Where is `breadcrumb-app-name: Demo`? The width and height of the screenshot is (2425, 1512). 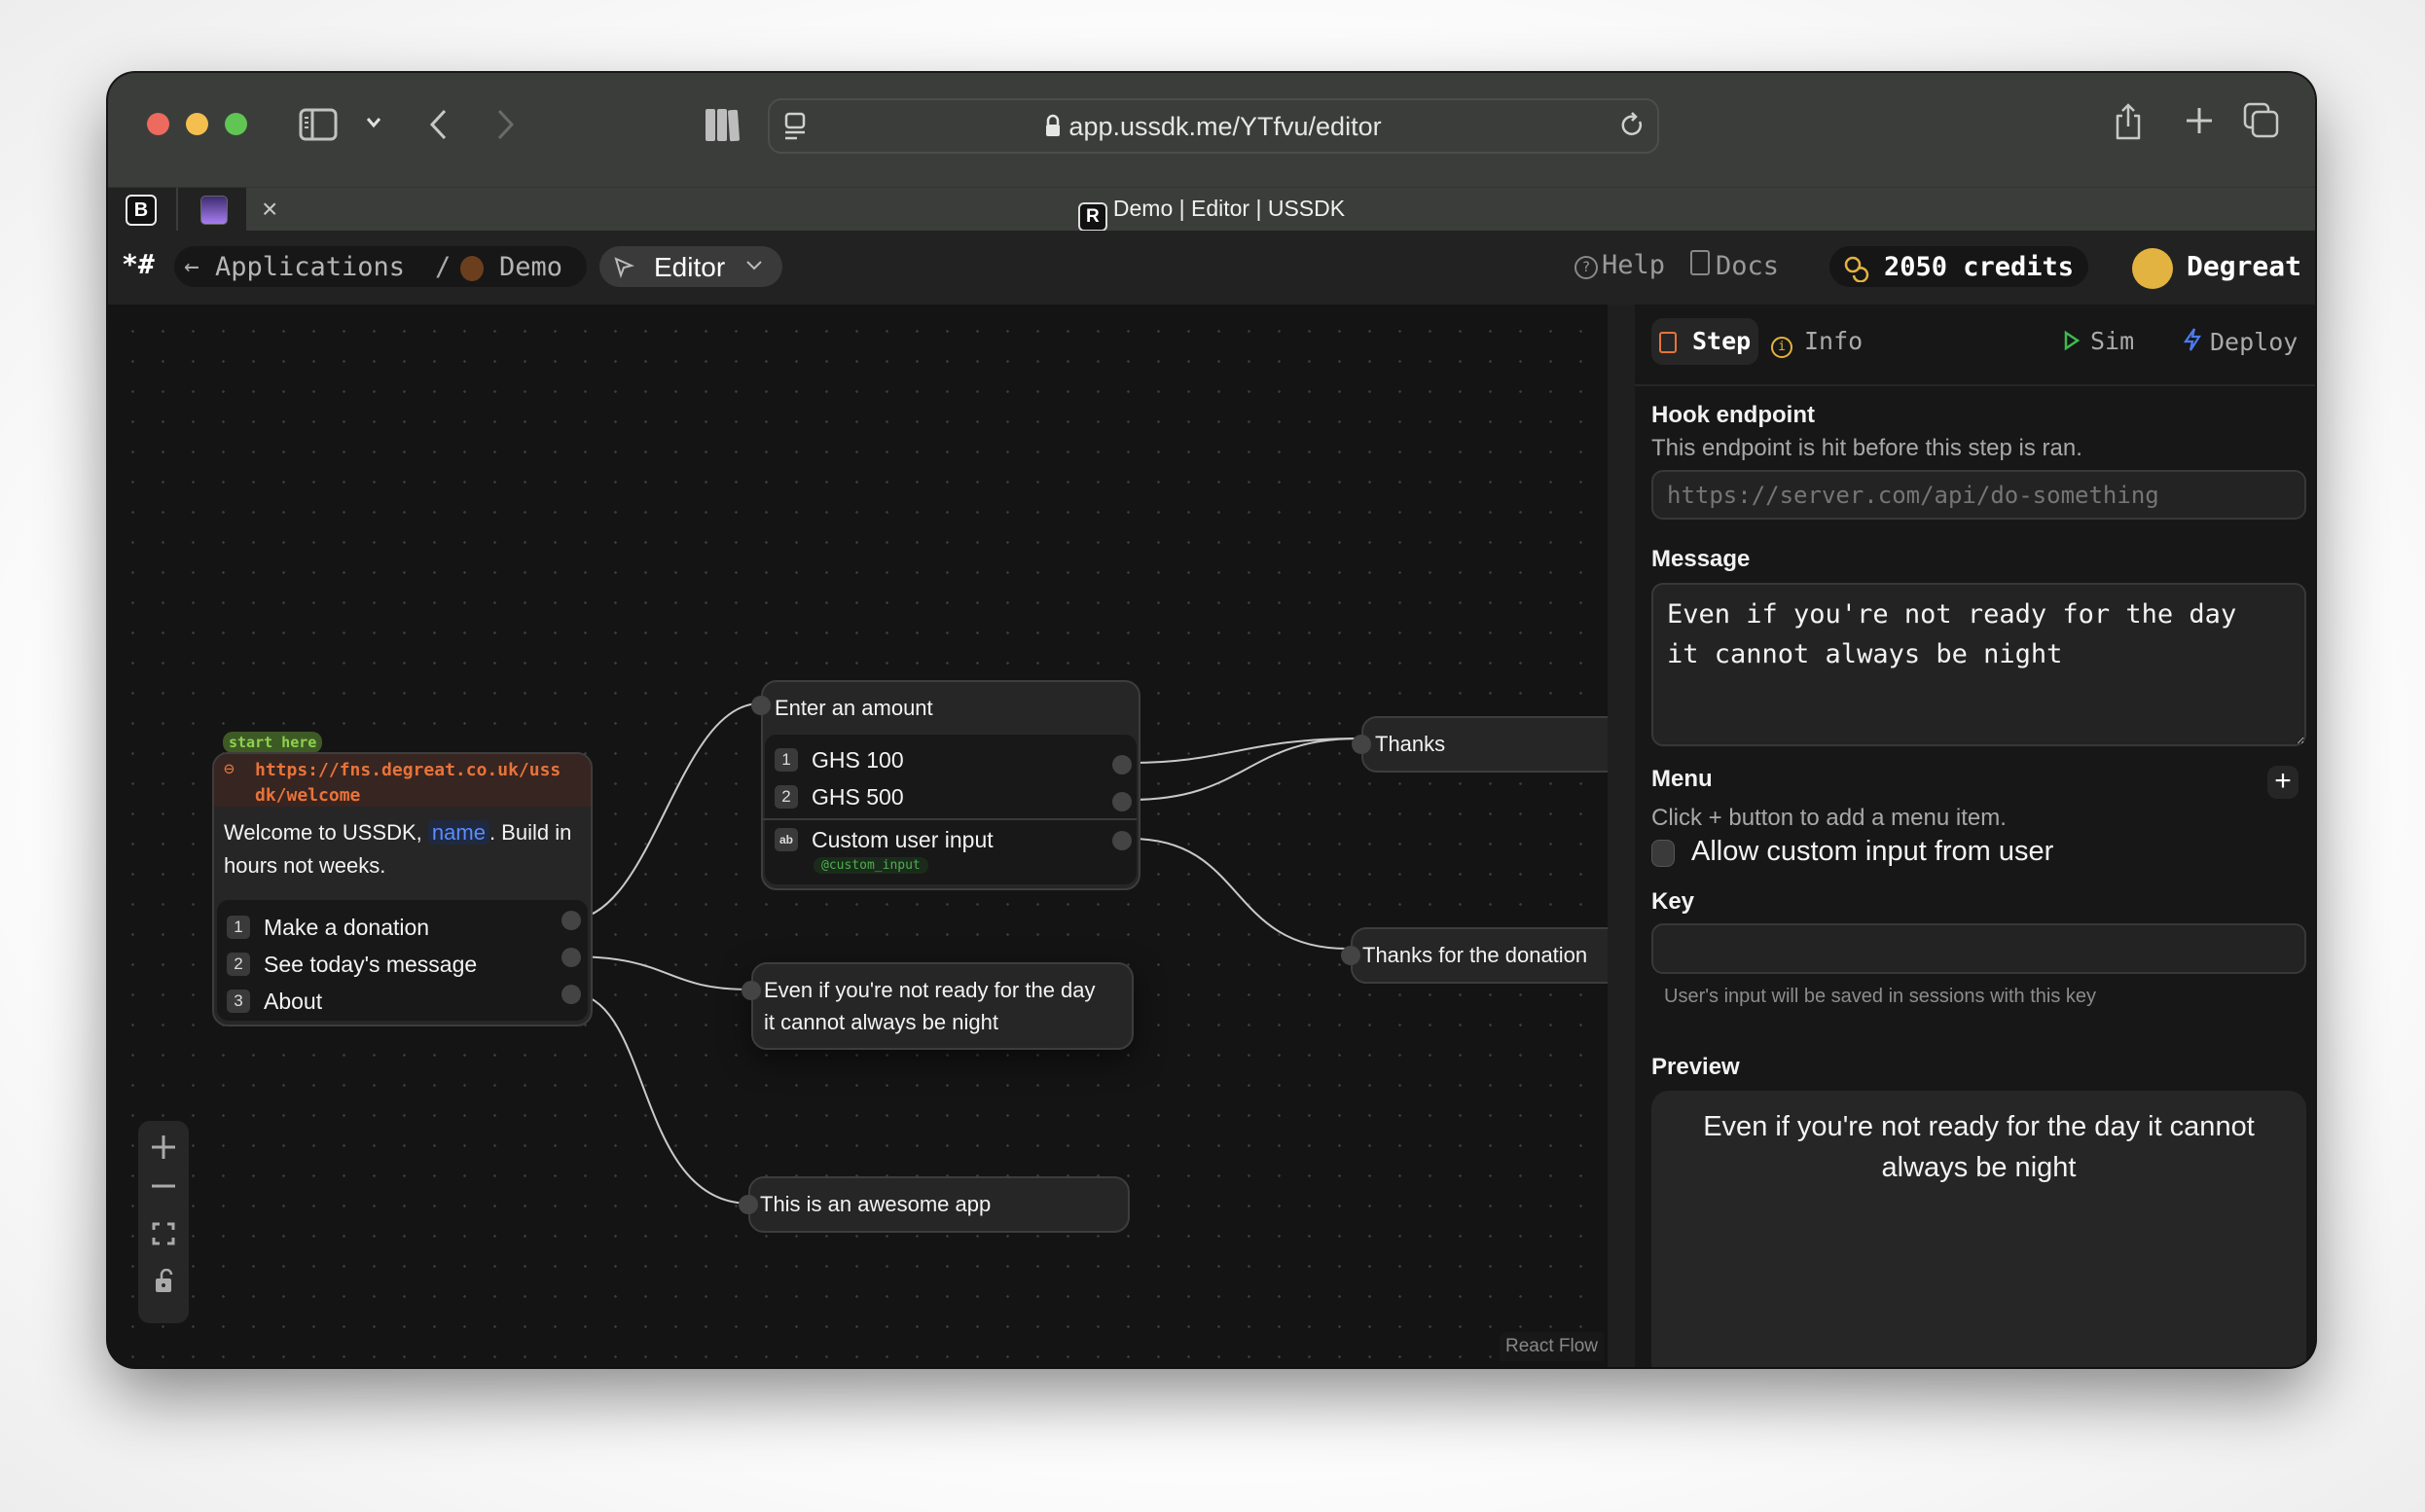
breadcrumb-app-name: Demo is located at coordinates (530, 267).